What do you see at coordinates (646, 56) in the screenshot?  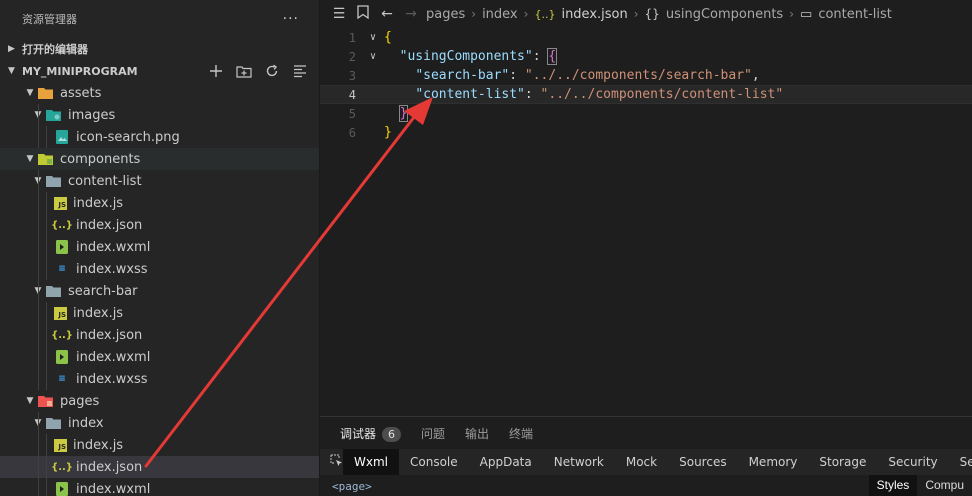 I see `code-line: 2 ∨ "usingComponents": {` at bounding box center [646, 56].